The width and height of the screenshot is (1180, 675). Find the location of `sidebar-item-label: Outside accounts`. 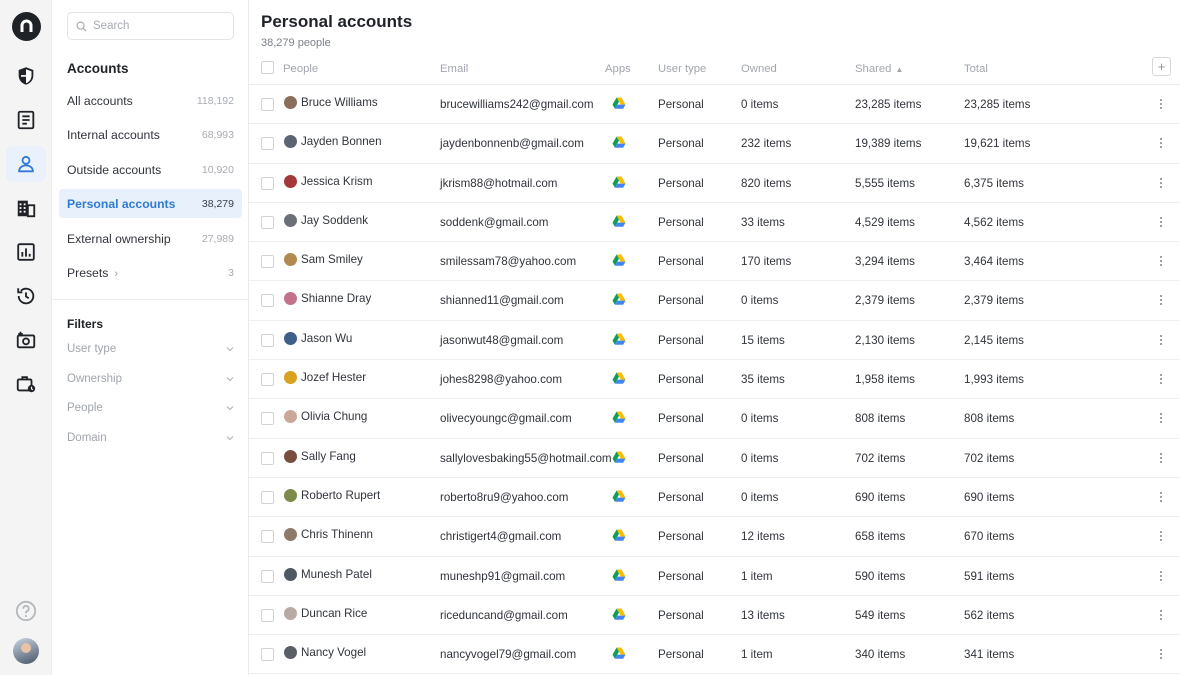

sidebar-item-label: Outside accounts is located at coordinates (114, 169).